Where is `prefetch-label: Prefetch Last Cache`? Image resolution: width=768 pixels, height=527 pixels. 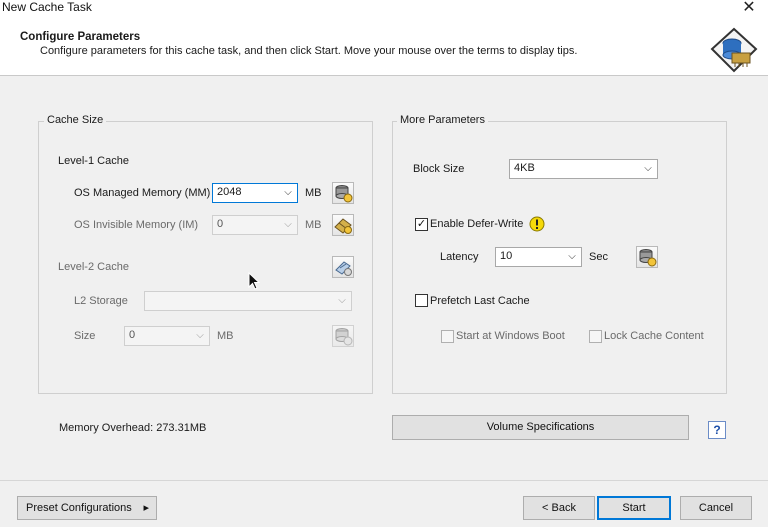 prefetch-label: Prefetch Last Cache is located at coordinates (480, 301).